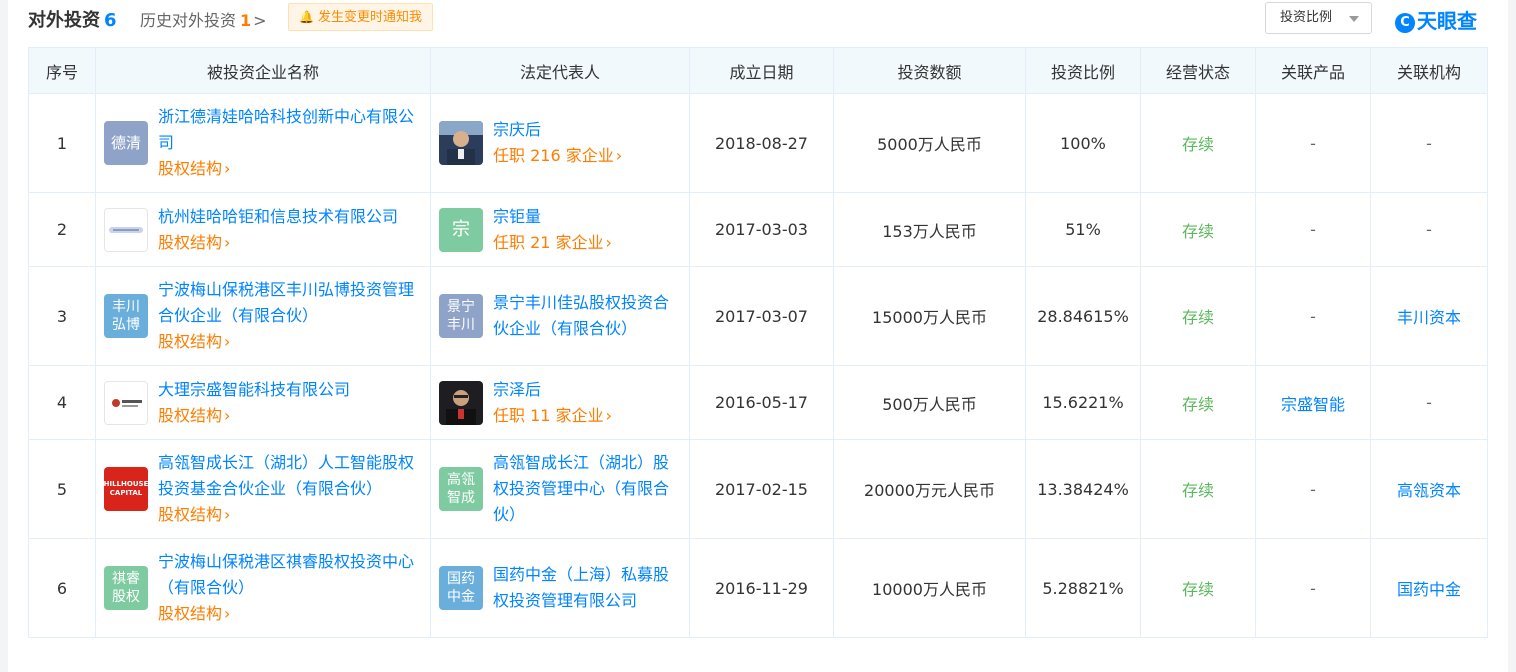 Image resolution: width=1516 pixels, height=672 pixels. Describe the element at coordinates (62, 229) in the screenshot. I see `row-index: 2` at that location.